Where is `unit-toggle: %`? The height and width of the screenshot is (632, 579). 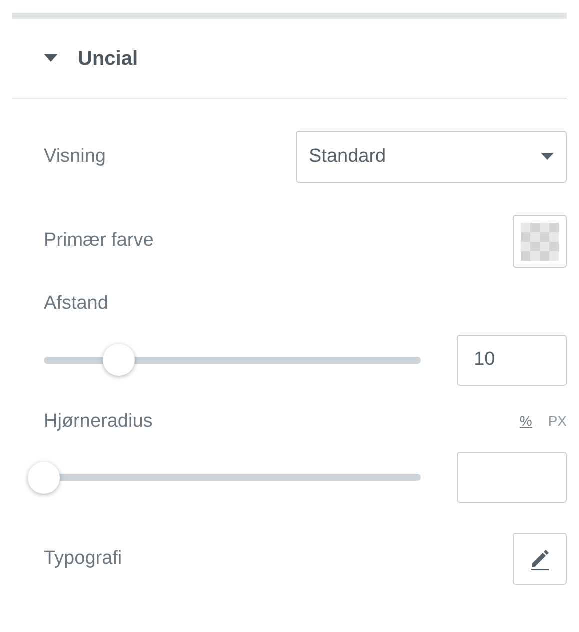 unit-toggle: % is located at coordinates (526, 421).